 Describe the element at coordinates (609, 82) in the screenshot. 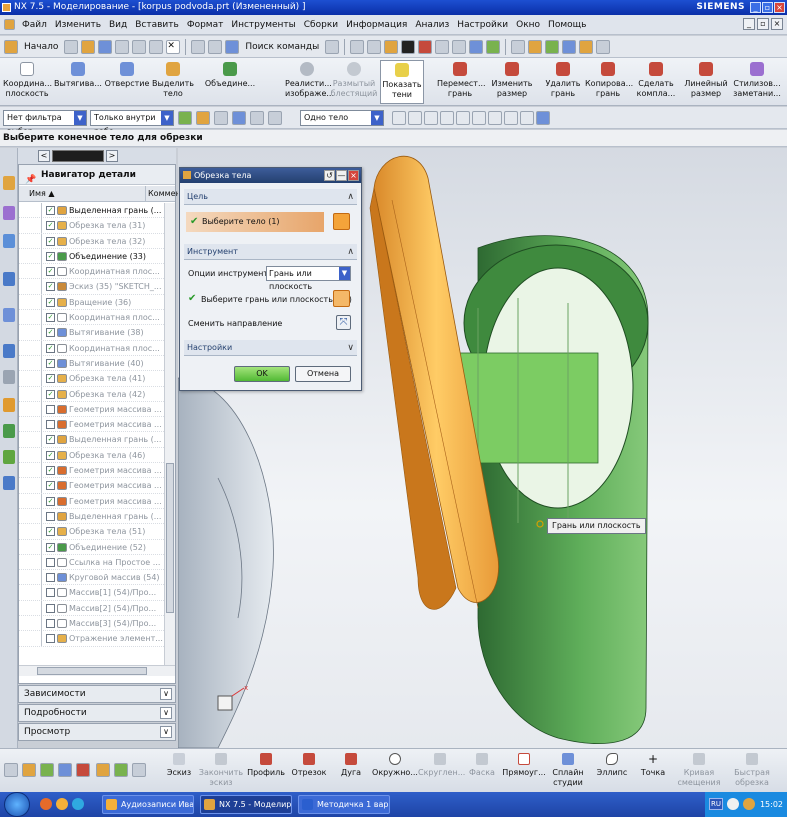

I see `copy-face-button: Копирова... грань` at that location.